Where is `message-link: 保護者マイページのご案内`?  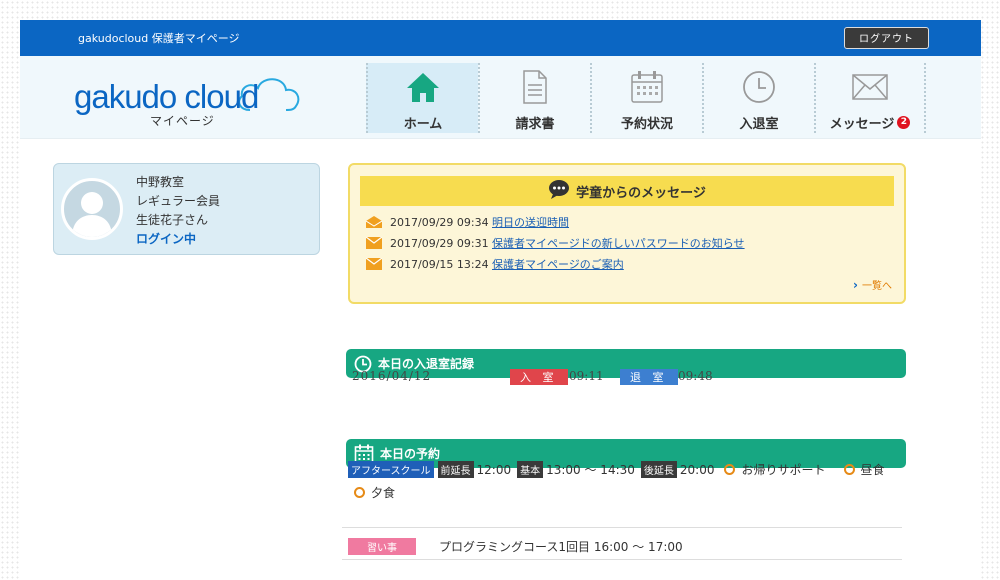 message-link: 保護者マイページのご案内 is located at coordinates (558, 264).